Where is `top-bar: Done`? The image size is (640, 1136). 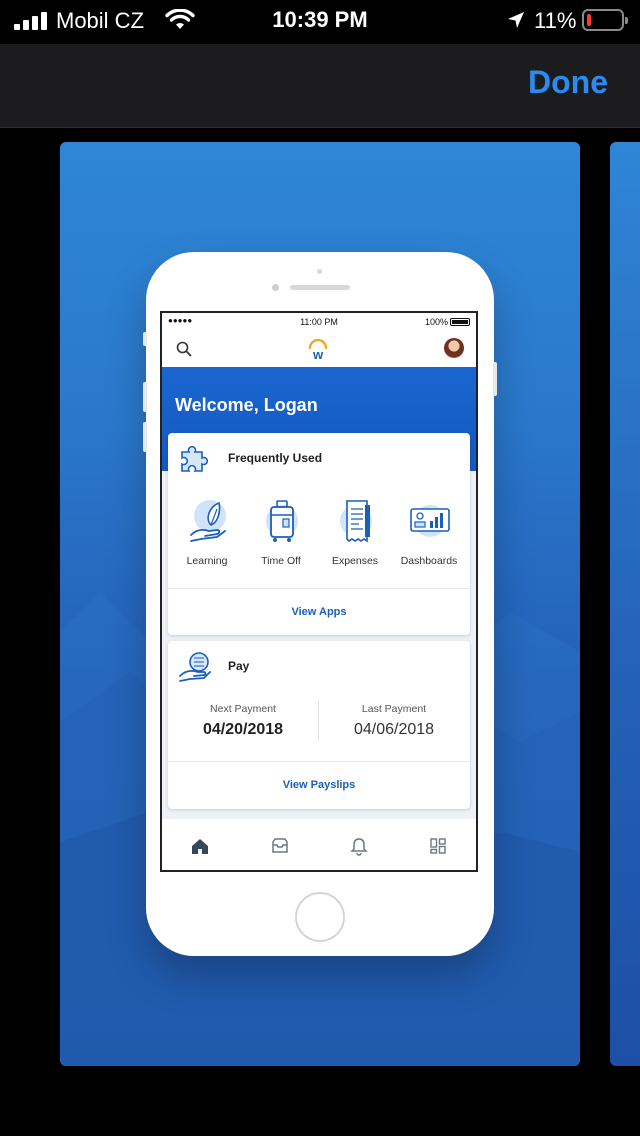 top-bar: Done is located at coordinates (320, 86).